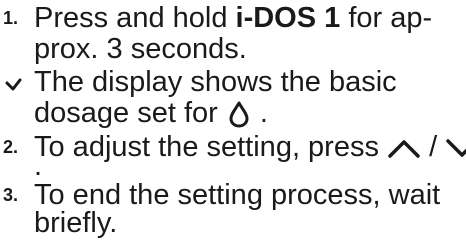 This screenshot has width=466, height=240. I want to click on step-text: Press and hold, so click(135, 18).